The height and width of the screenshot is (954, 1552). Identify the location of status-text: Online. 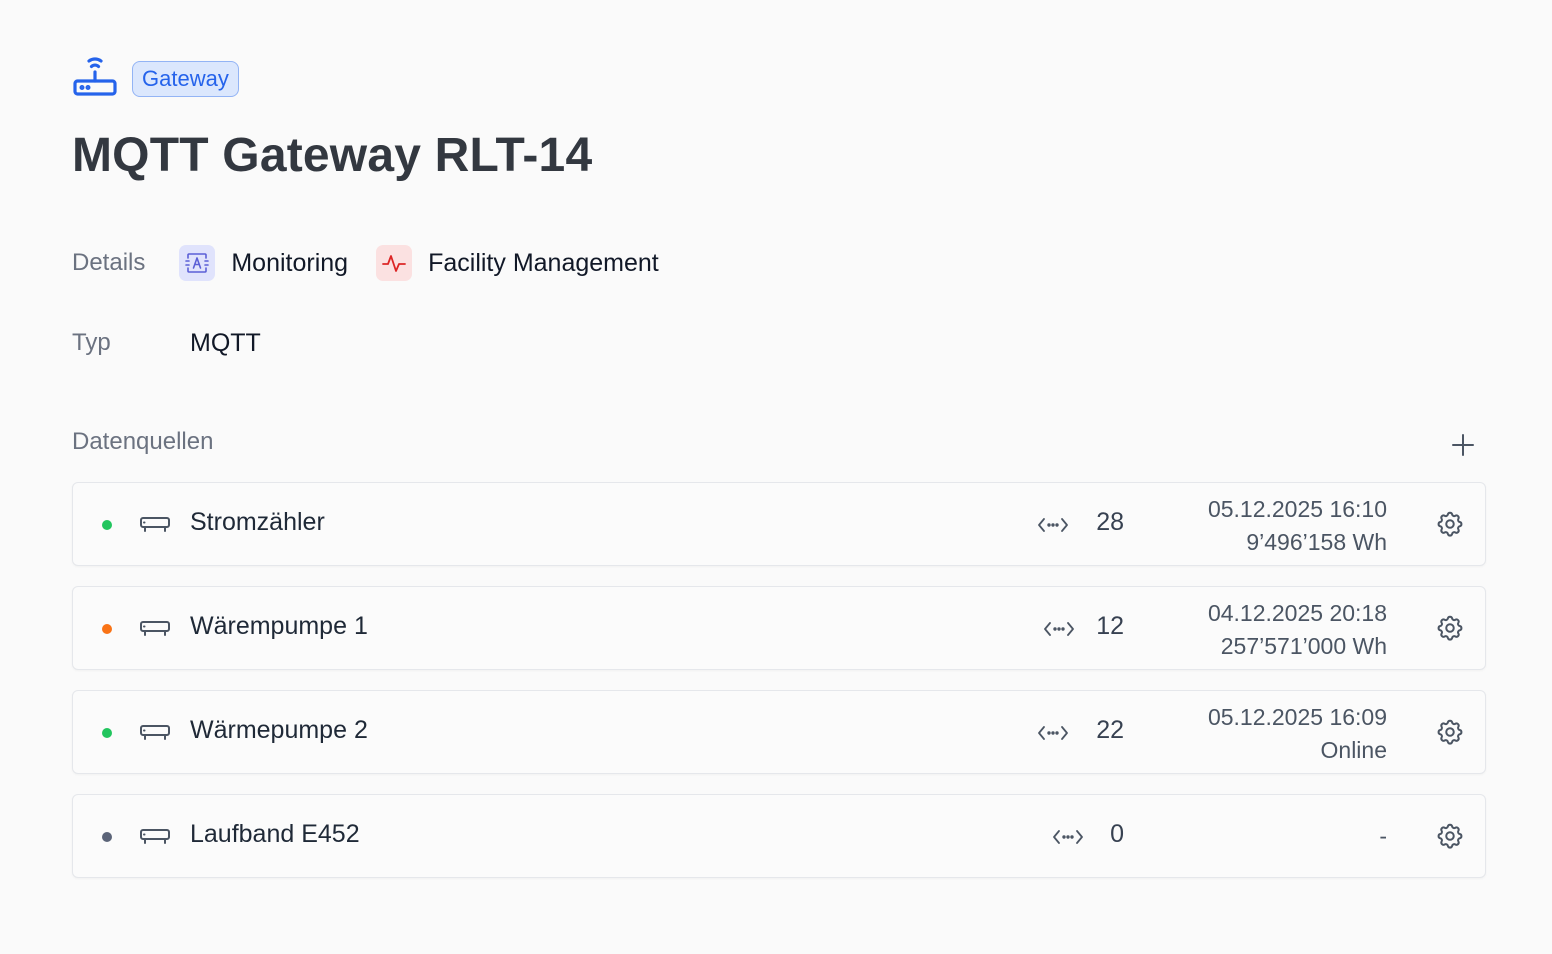
(1353, 750).